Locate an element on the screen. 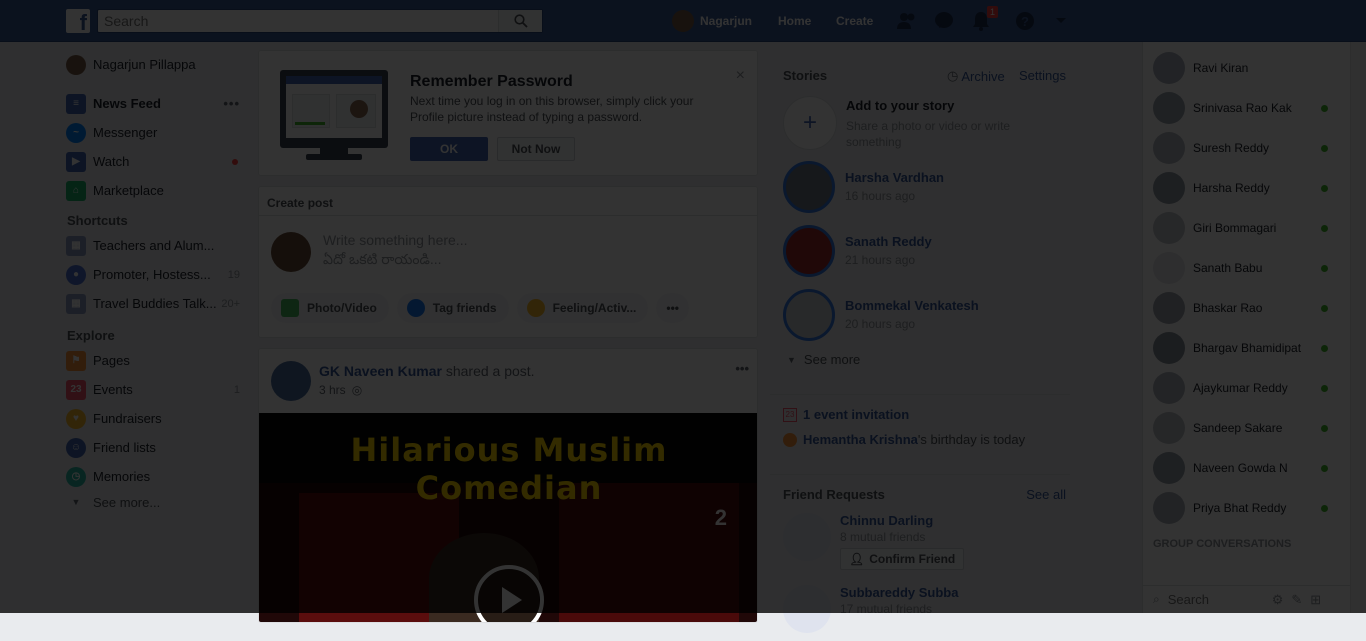  chat-contact: Giri Bommagari is located at coordinates (1246, 228).